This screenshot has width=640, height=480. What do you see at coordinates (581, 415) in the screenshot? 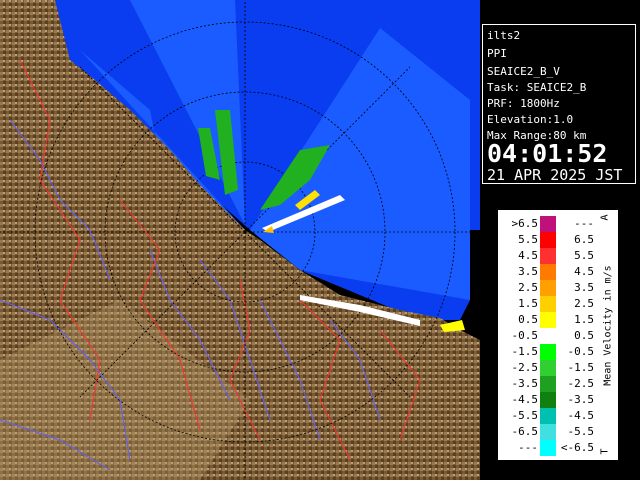
I see `legend-high-value: -4.5` at bounding box center [581, 415].